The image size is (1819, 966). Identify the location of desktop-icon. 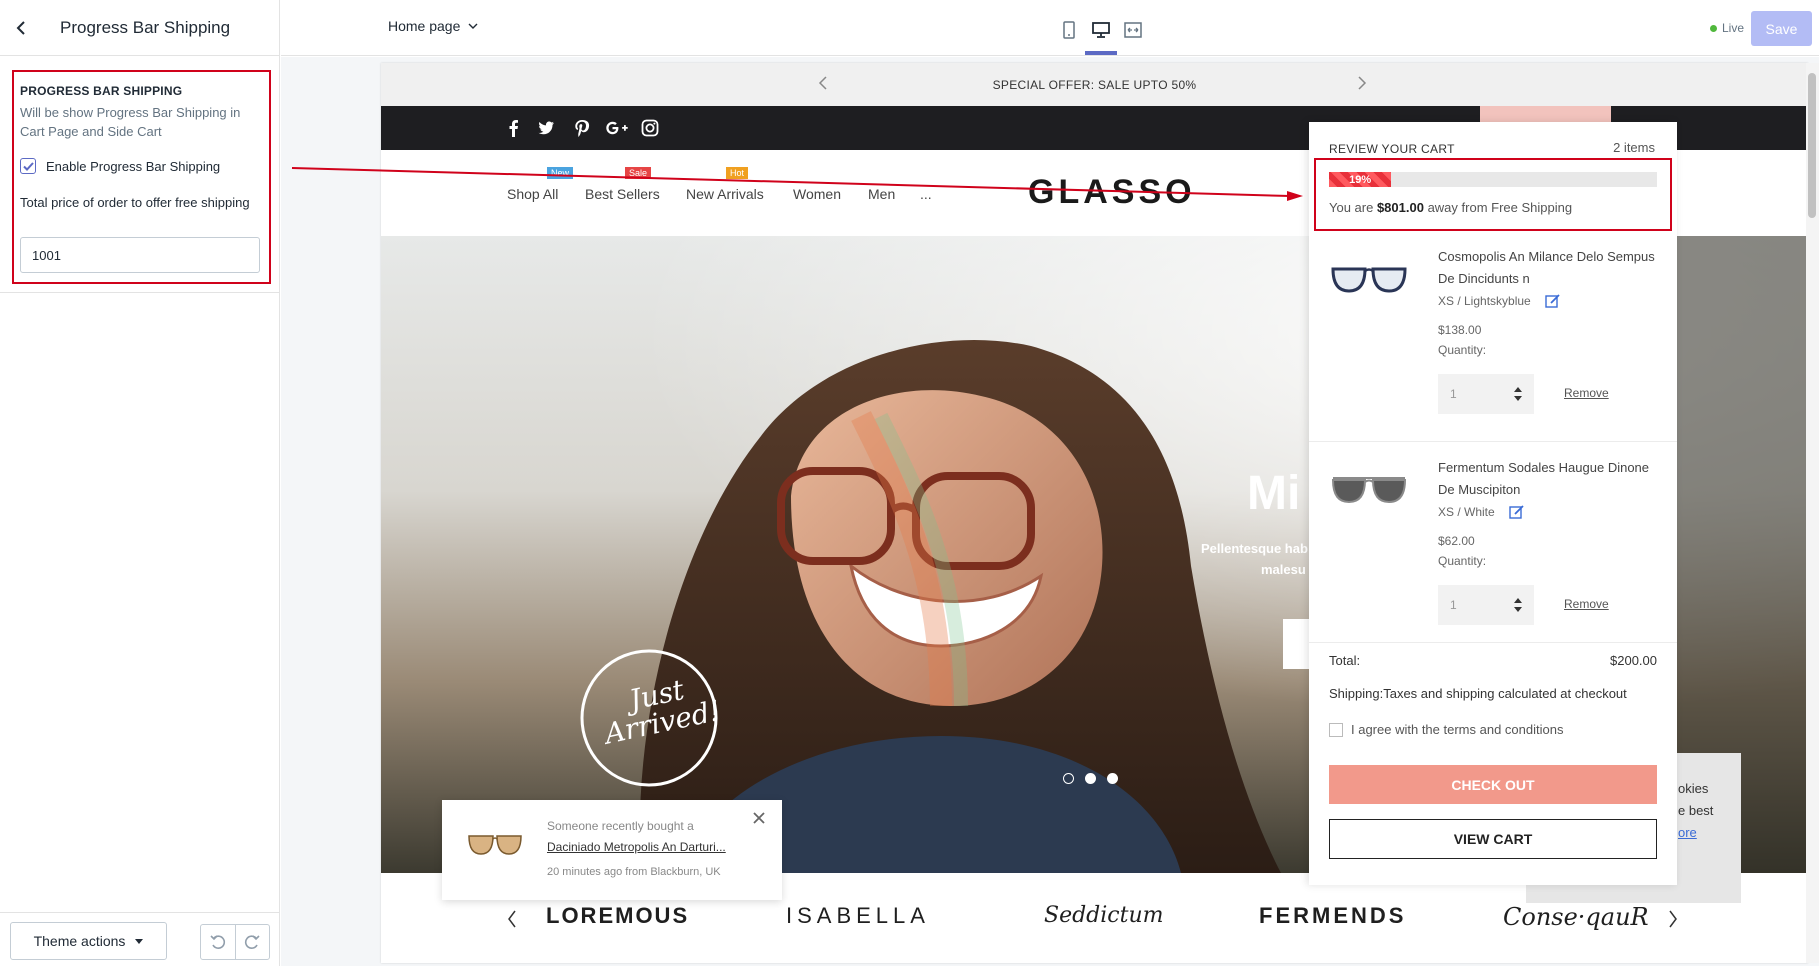
(1101, 30).